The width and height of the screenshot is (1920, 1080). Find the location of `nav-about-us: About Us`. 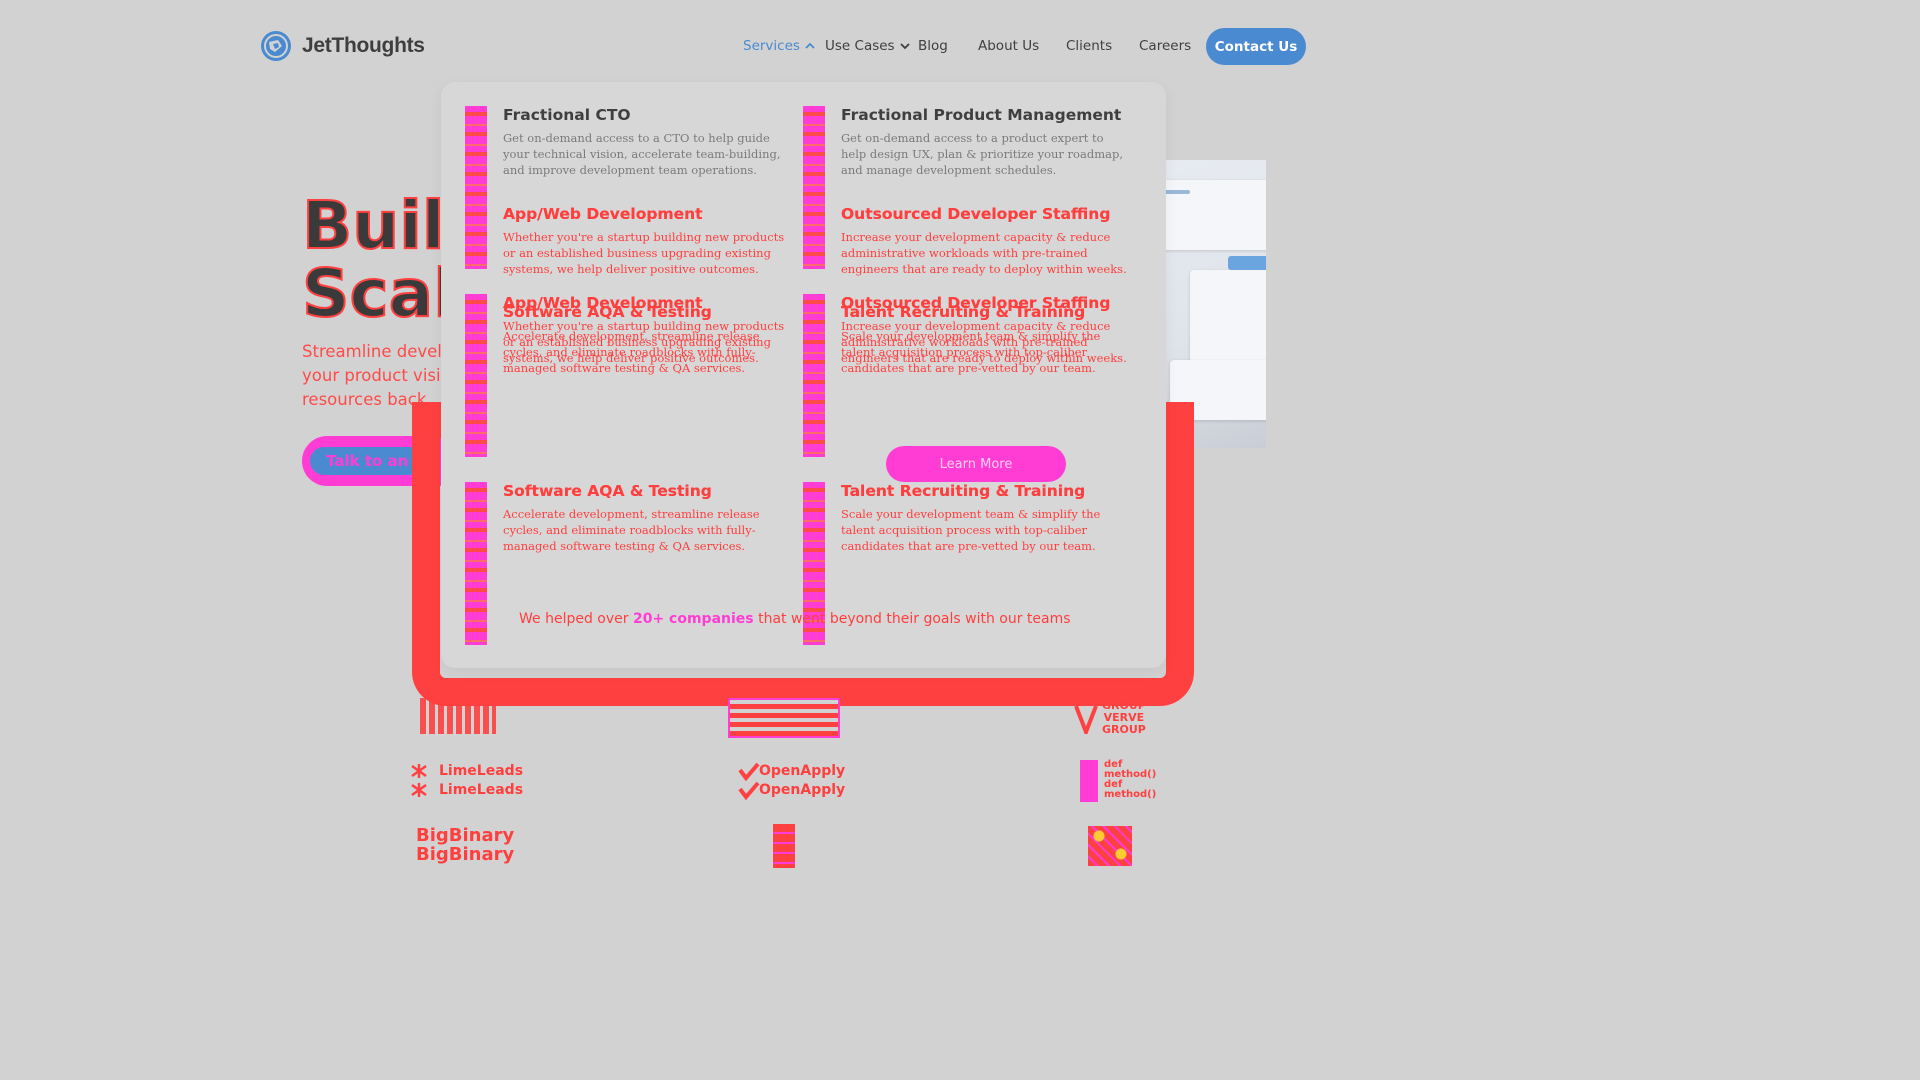

nav-about-us: About Us is located at coordinates (1008, 46).